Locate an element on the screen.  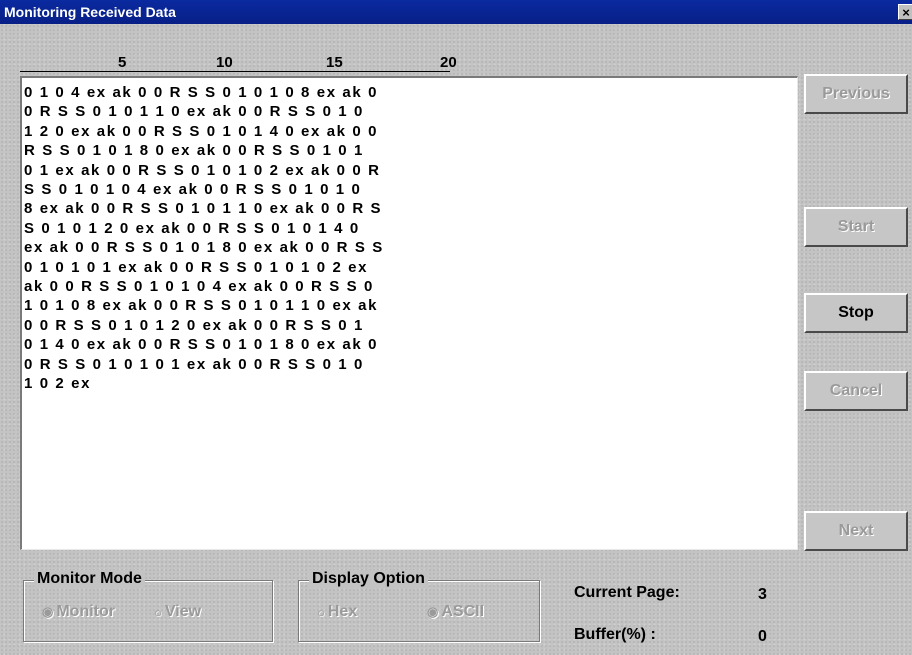
display-option-legend: Display Option is located at coordinates (368, 579).